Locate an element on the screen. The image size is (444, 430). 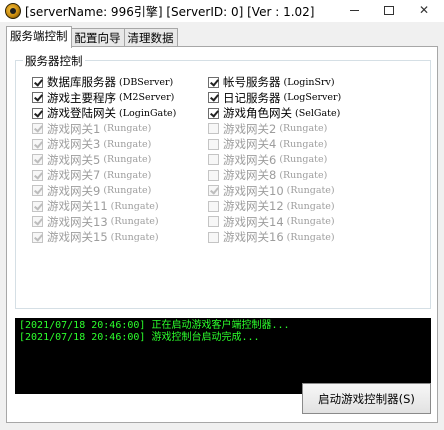
close-button: ✕ is located at coordinates (424, 10).